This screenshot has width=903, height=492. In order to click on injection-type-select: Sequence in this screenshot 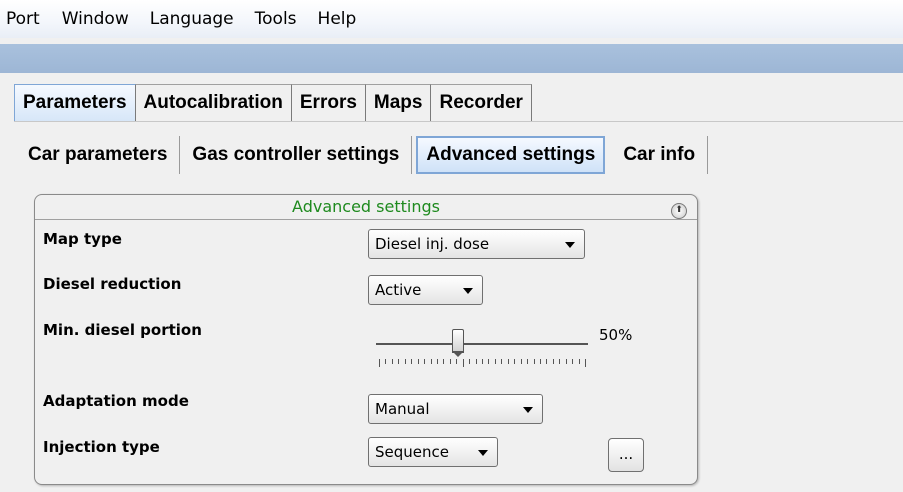, I will do `click(433, 452)`.